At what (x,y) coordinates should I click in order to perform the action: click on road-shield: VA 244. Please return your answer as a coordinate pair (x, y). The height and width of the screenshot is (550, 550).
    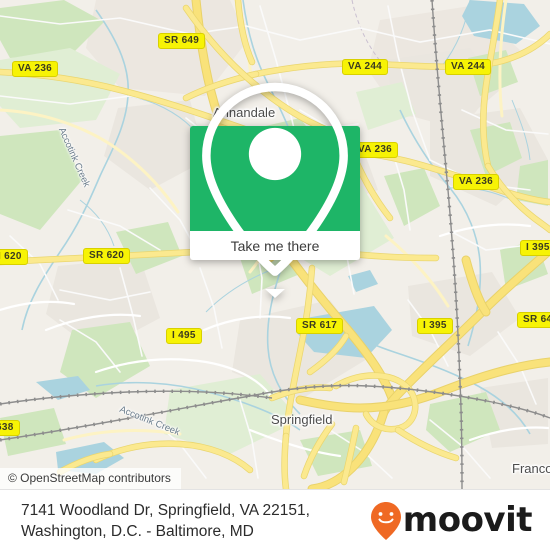
    Looking at the image, I should click on (468, 67).